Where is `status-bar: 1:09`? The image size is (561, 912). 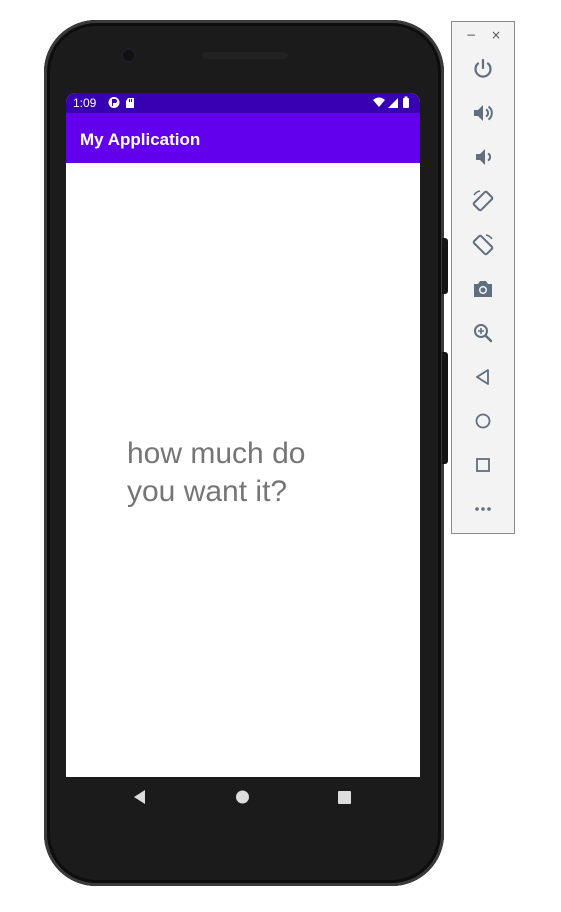 status-bar: 1:09 is located at coordinates (243, 103).